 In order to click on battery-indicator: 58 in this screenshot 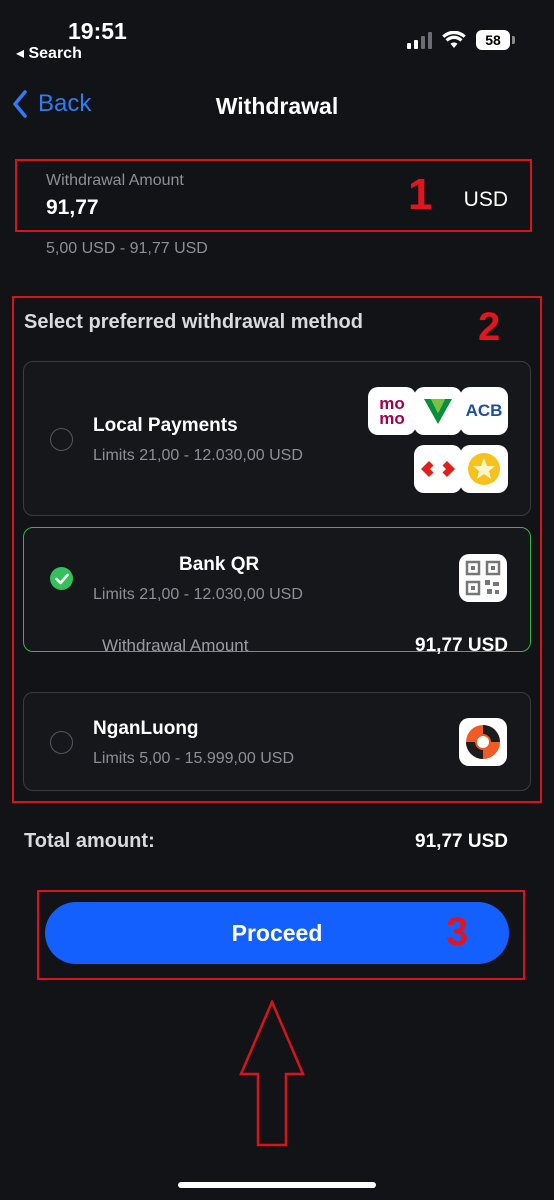, I will do `click(495, 40)`.